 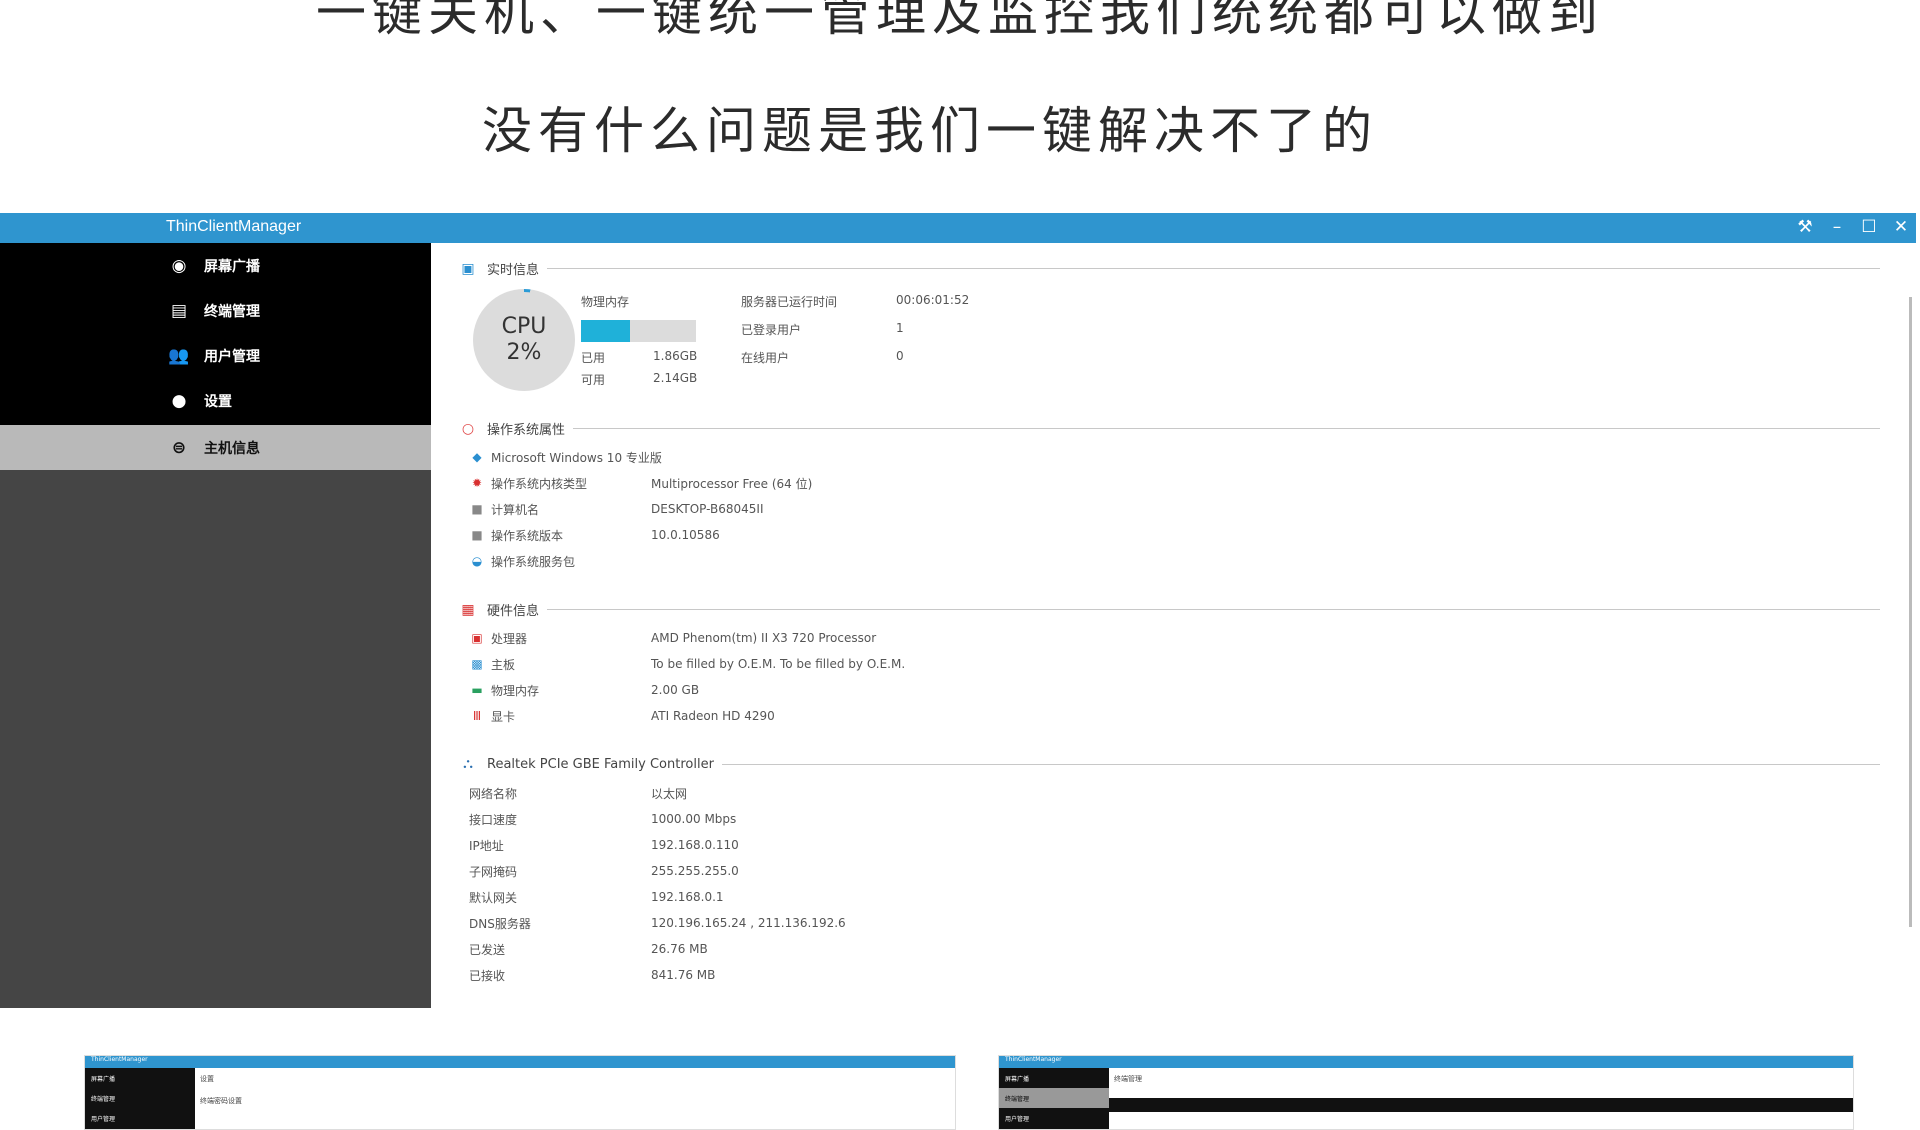 I want to click on thumb-nav-item: 终端管理, so click(x=103, y=1099).